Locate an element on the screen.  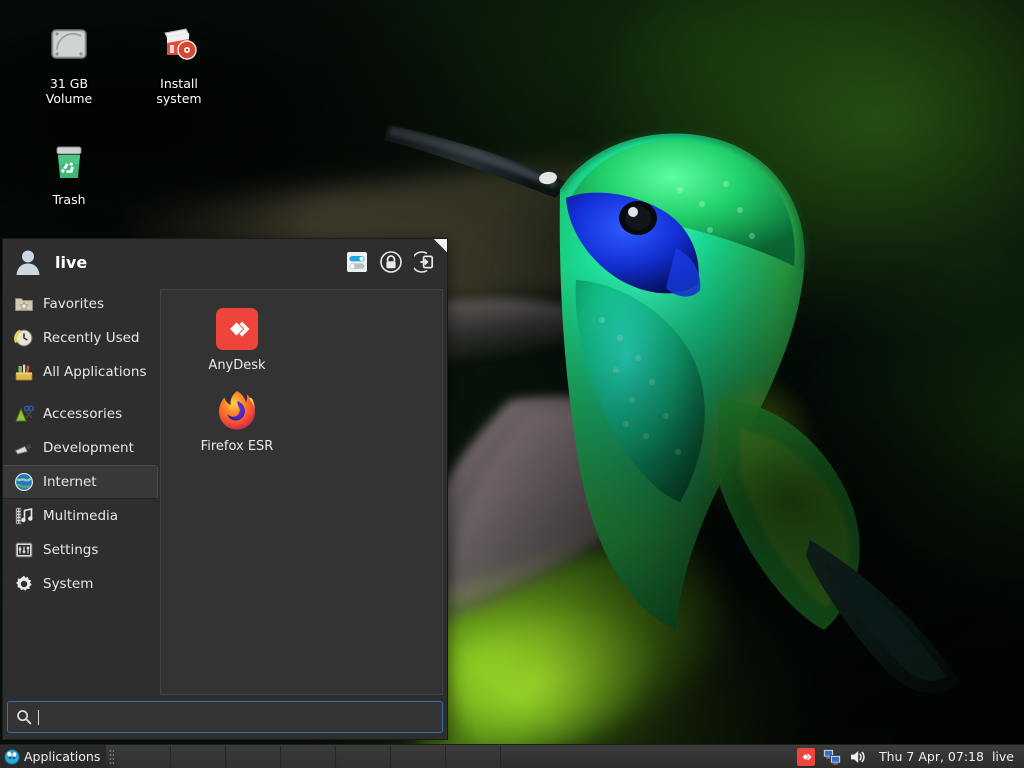
desktop-icon-install-system: Install system is located at coordinates (179, 62).